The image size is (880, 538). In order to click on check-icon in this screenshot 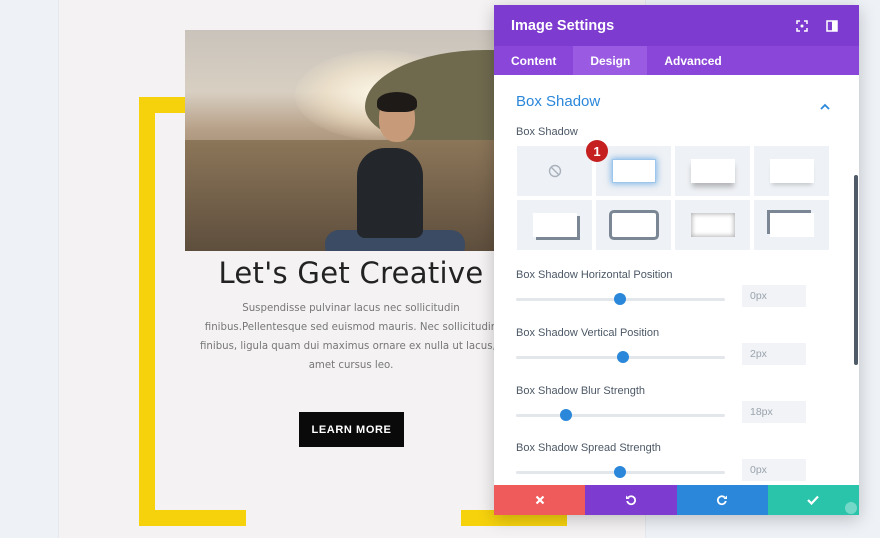, I will do `click(813, 500)`.